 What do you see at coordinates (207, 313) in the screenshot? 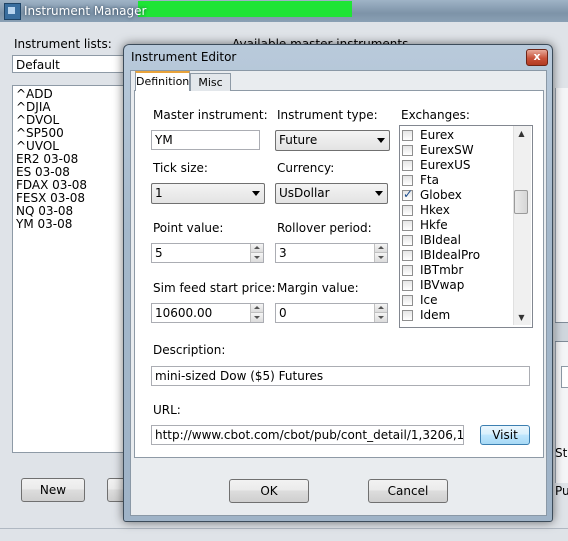
I see `sim-feed-start-price-stepper: 10600.00` at bounding box center [207, 313].